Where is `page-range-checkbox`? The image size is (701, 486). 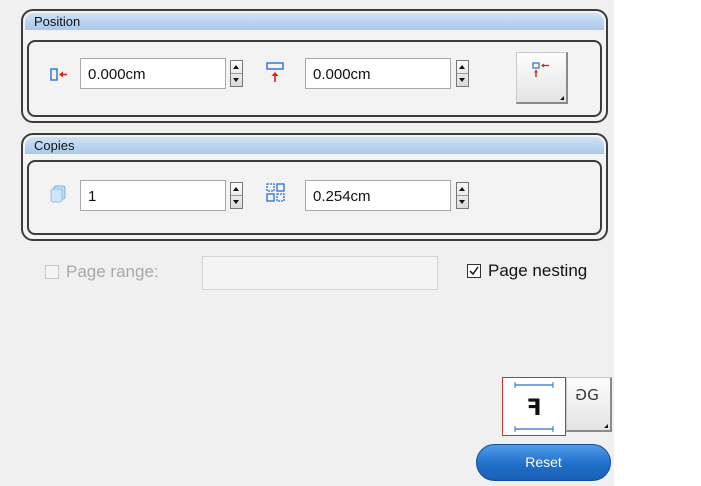
page-range-checkbox is located at coordinates (52, 272).